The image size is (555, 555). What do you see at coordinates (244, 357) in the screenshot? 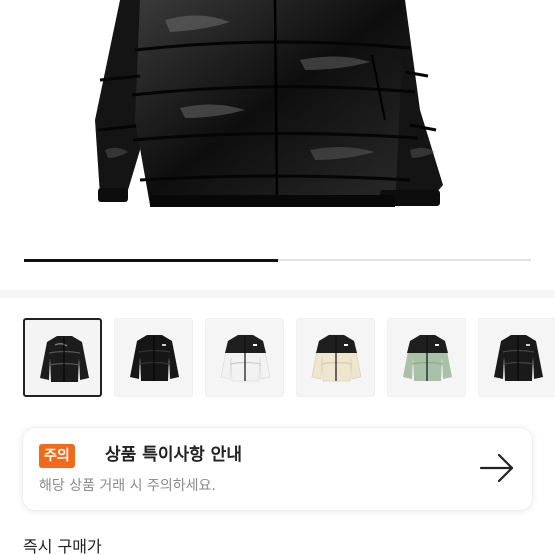
I see `thumb-white-black` at bounding box center [244, 357].